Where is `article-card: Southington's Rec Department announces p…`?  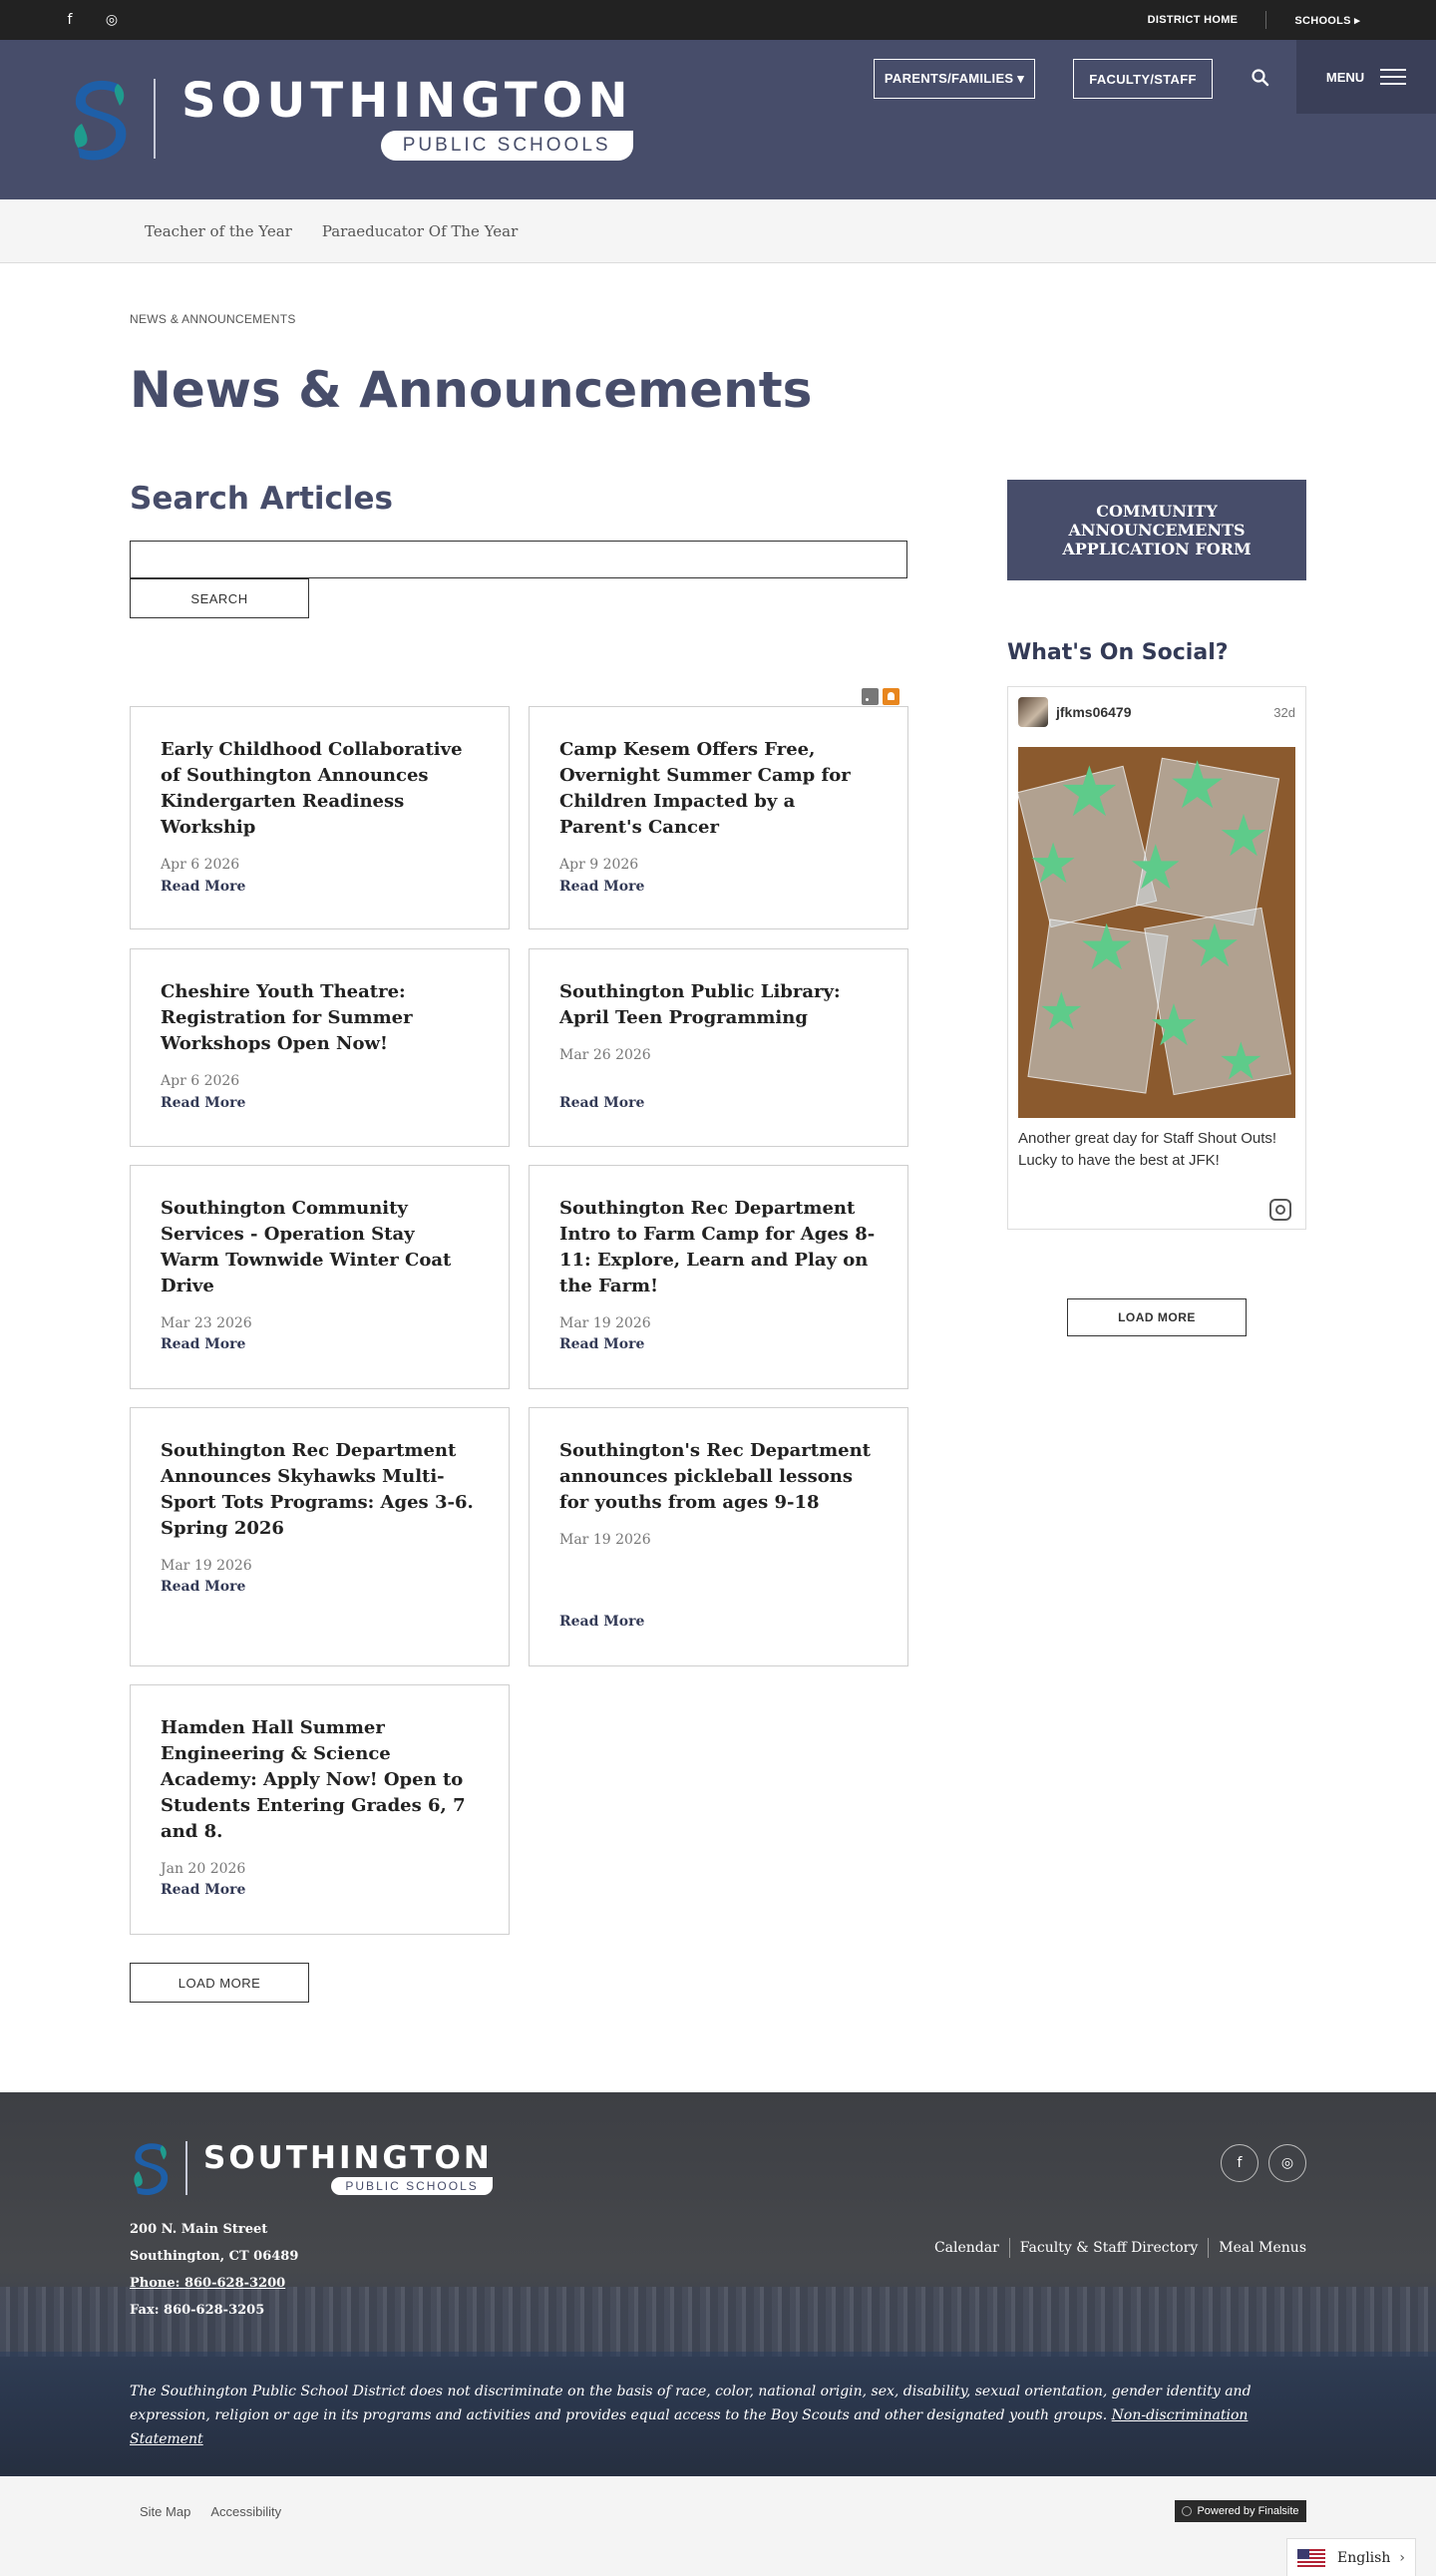 article-card: Southington's Rec Department announces p… is located at coordinates (718, 1536).